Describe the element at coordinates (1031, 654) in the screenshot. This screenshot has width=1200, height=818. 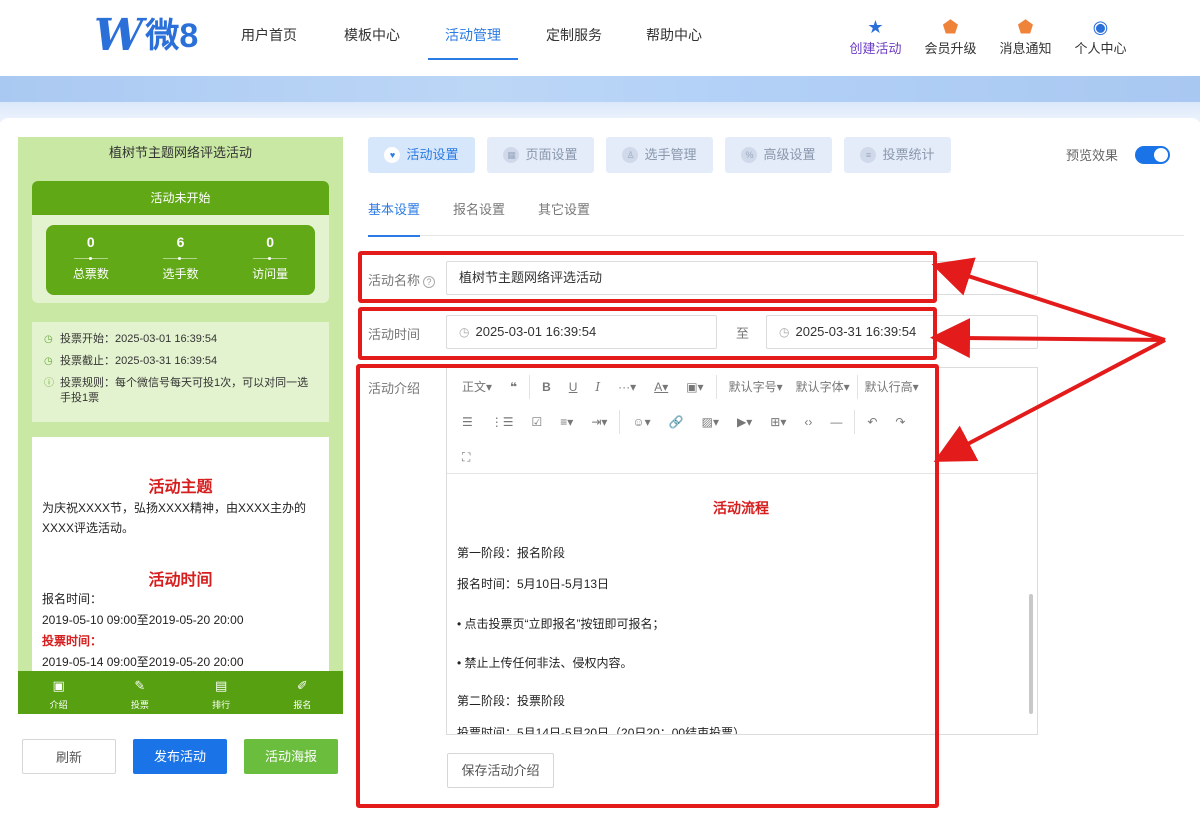
I see `editor-scrollbar` at that location.